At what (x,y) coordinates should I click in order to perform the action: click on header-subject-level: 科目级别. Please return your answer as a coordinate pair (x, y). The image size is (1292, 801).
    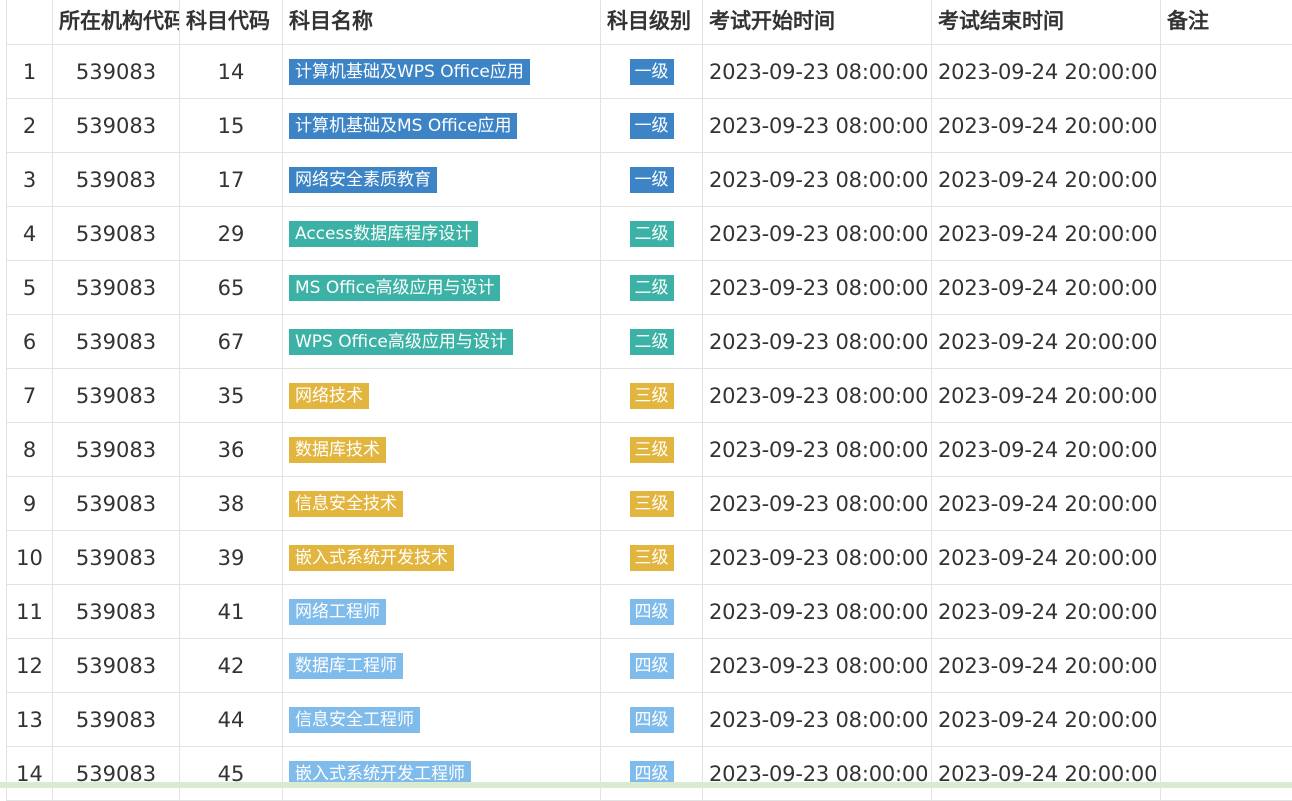
    Looking at the image, I should click on (652, 22).